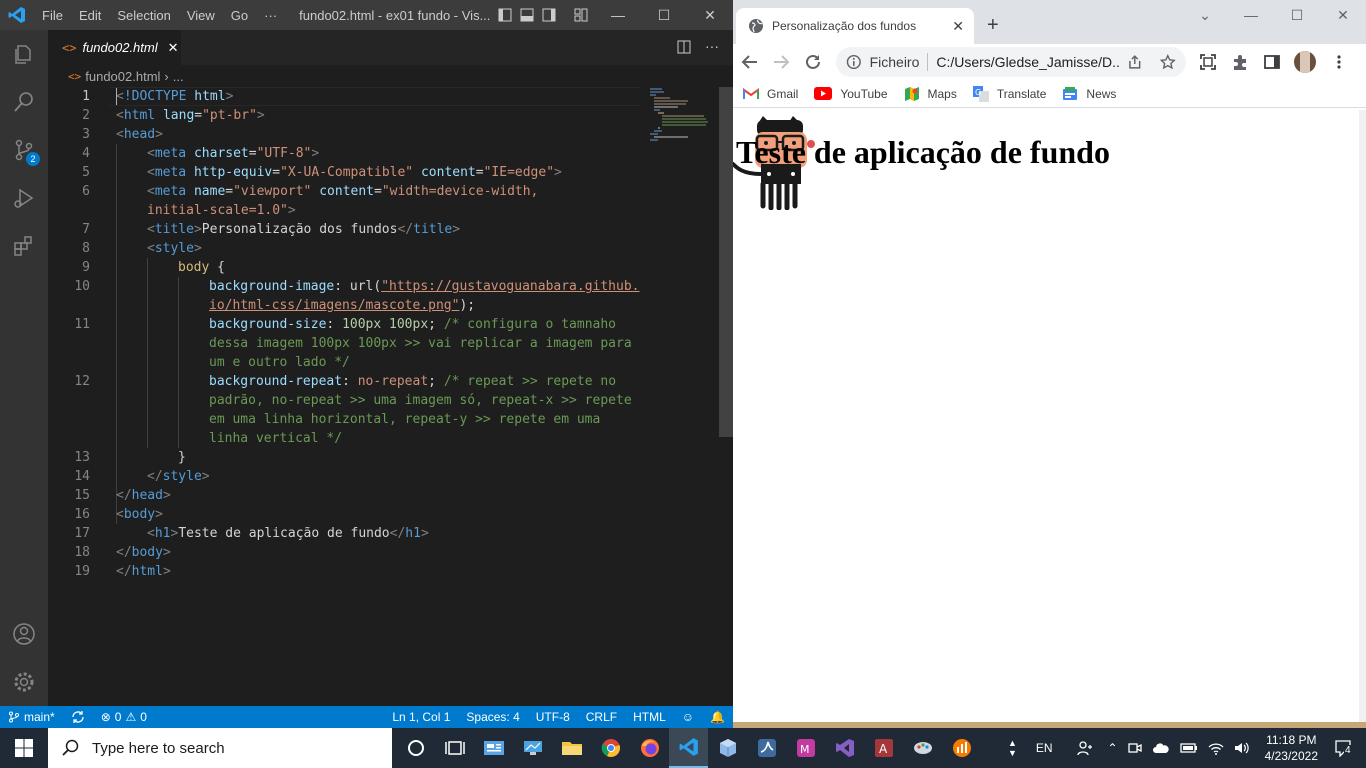  Describe the element at coordinates (1208, 62) in the screenshot. I see `screen-capture-icon` at that location.